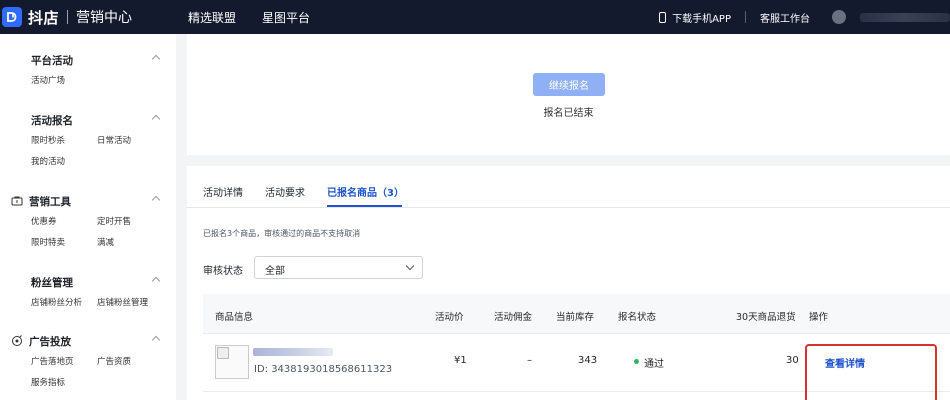  What do you see at coordinates (93, 282) in the screenshot?
I see `sidebar-group-header: 粉丝管理` at bounding box center [93, 282].